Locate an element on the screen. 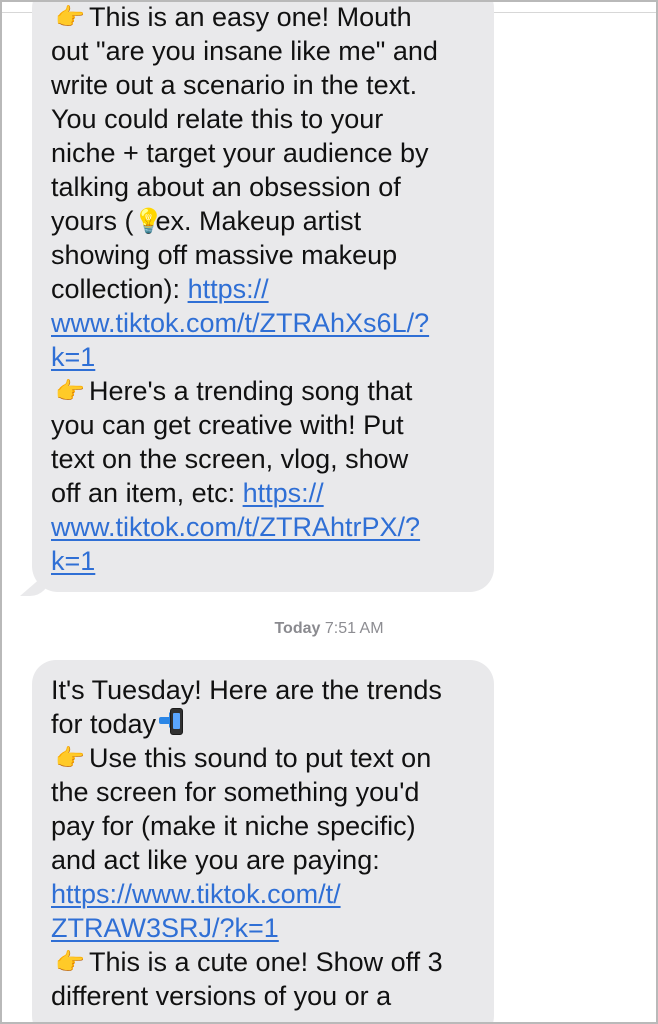 Image resolution: width=658 pixels, height=1024 pixels. message-line: yours (💡ex. Makeup artist is located at coordinates (206, 221).